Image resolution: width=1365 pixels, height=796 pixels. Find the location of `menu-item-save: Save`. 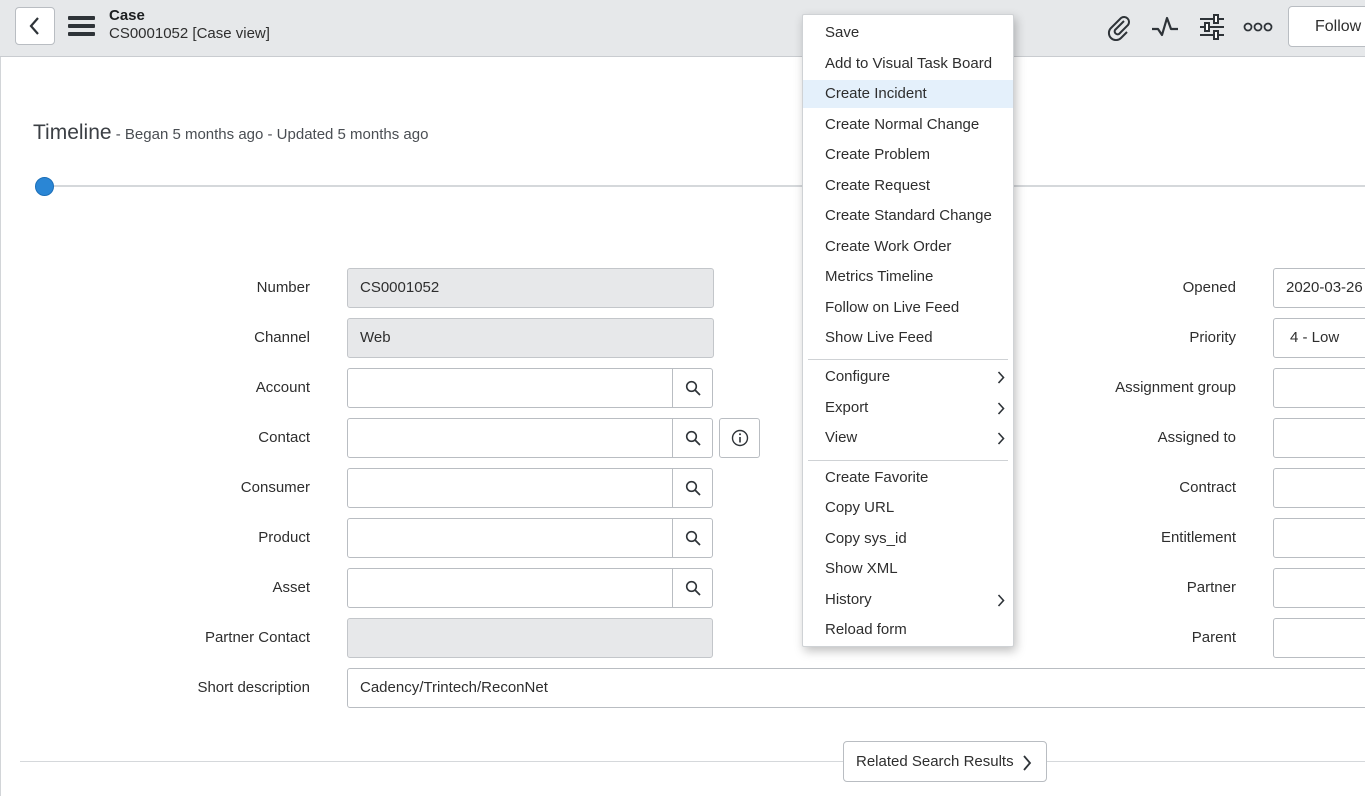

menu-item-save: Save is located at coordinates (908, 33).